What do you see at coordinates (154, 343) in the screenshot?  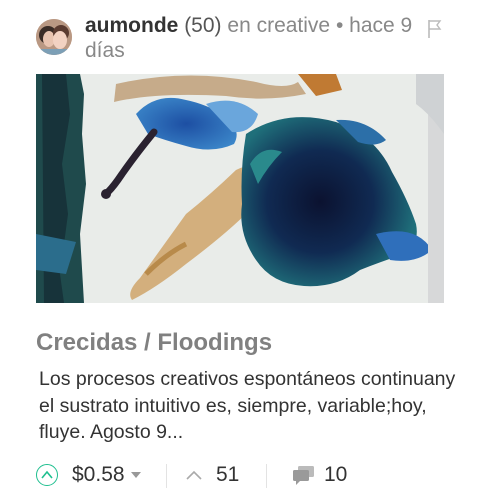 I see `post-title: Crecidas / Floodings` at bounding box center [154, 343].